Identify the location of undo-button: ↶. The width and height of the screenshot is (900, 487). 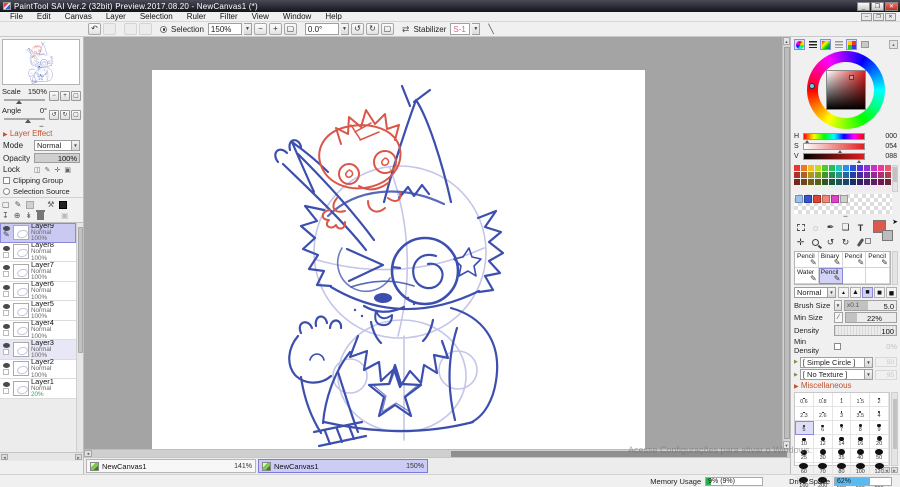
(94, 29).